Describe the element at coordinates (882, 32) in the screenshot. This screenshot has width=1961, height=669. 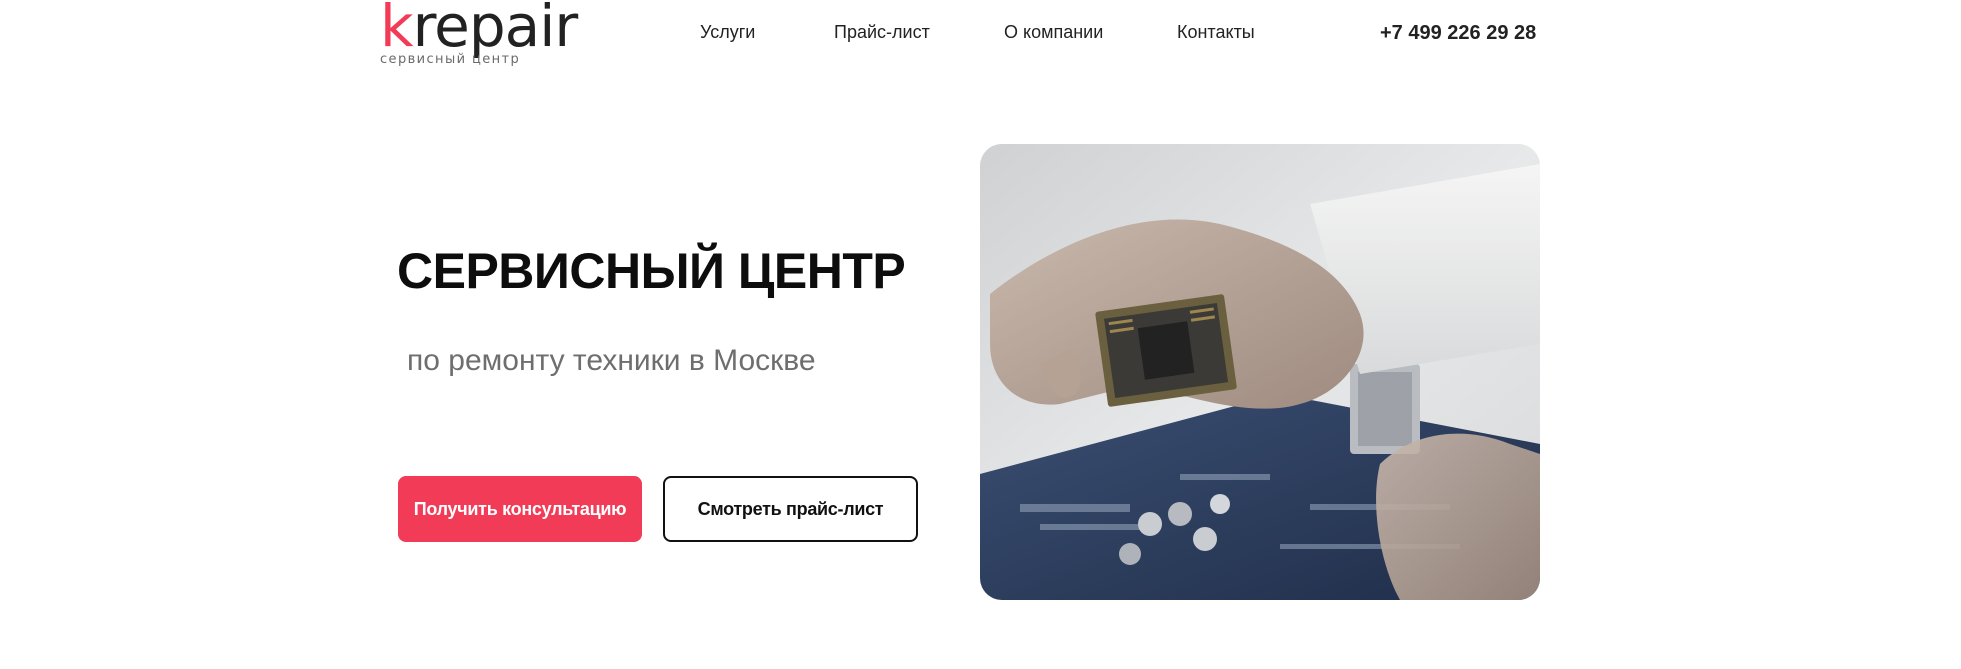
I see `nav-item-price-list: Прайс-лист` at that location.